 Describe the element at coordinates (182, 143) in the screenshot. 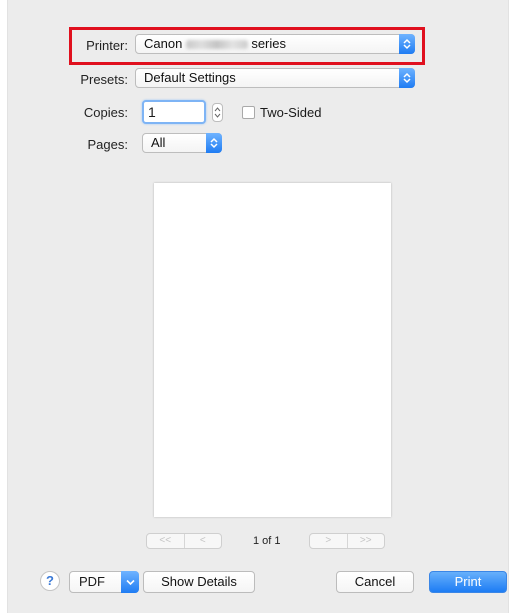

I see `pages-select: All` at that location.